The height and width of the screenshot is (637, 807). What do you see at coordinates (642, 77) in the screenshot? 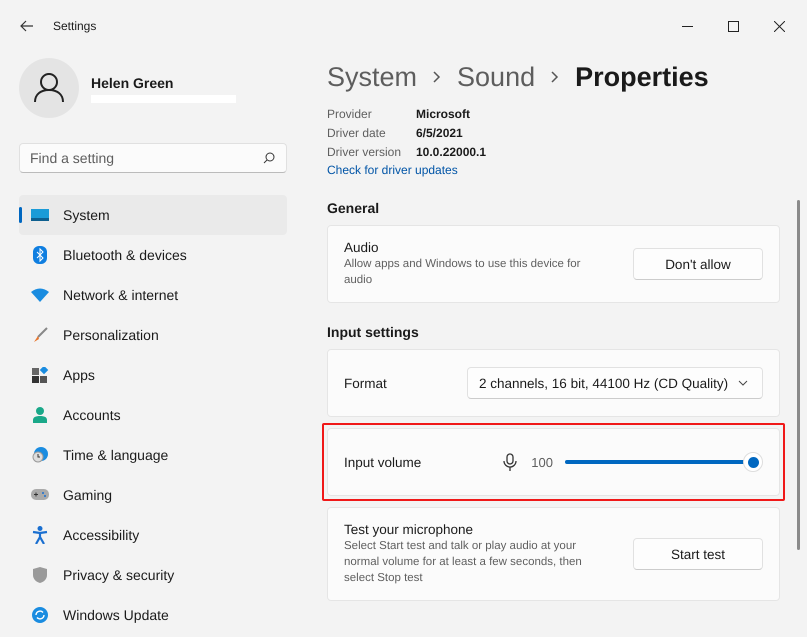
I see `page-title: Properties` at bounding box center [642, 77].